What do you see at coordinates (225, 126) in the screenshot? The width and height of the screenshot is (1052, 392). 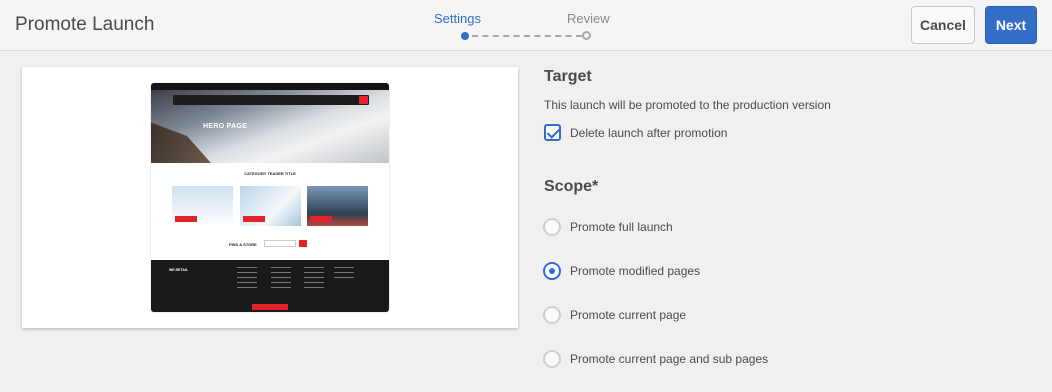 I see `thumbnail-hero-title: HERO PAGE` at bounding box center [225, 126].